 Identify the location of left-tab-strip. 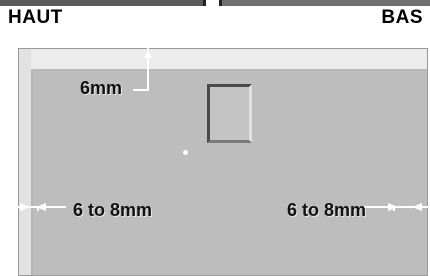
(103, 3).